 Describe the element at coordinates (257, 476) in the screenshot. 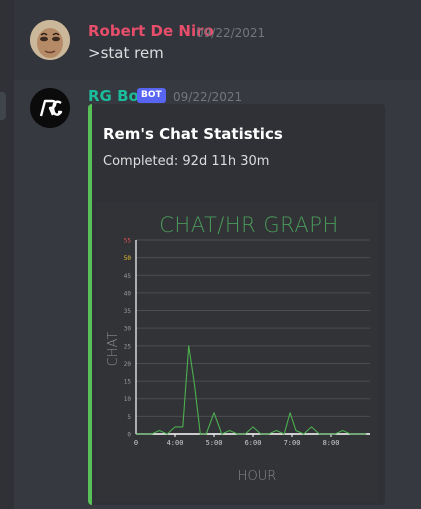

I see `x-axis-label: HOUR` at that location.